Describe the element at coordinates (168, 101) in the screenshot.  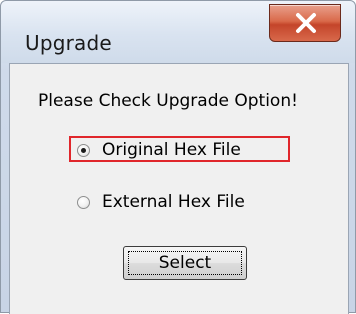
I see `prompt-text: Please Check Upgrade Option!` at that location.